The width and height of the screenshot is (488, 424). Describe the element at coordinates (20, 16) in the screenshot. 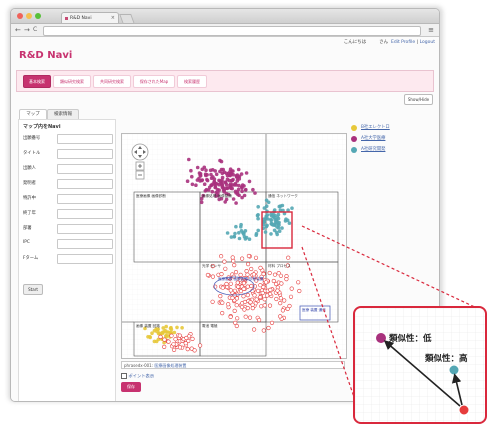

I see `close-window-icon` at that location.